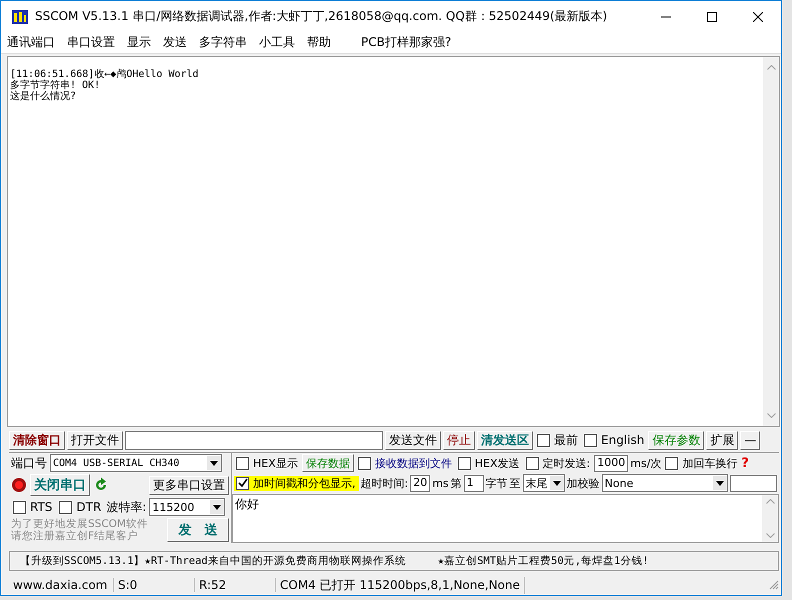 Image resolution: width=792 pixels, height=600 pixels. I want to click on menu-item: PCB打样那家强?, so click(406, 42).